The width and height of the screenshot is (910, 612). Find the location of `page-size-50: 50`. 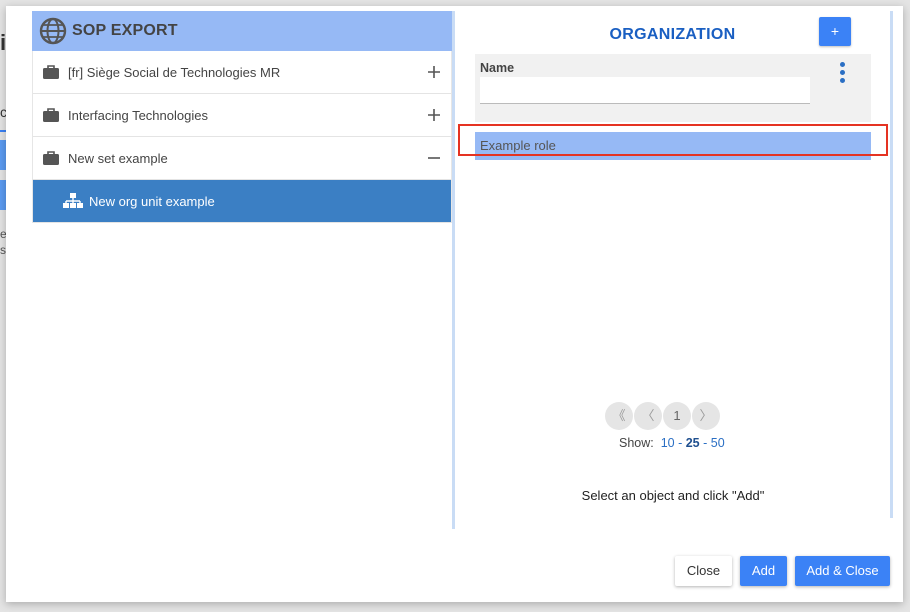

page-size-50: 50 is located at coordinates (718, 443).